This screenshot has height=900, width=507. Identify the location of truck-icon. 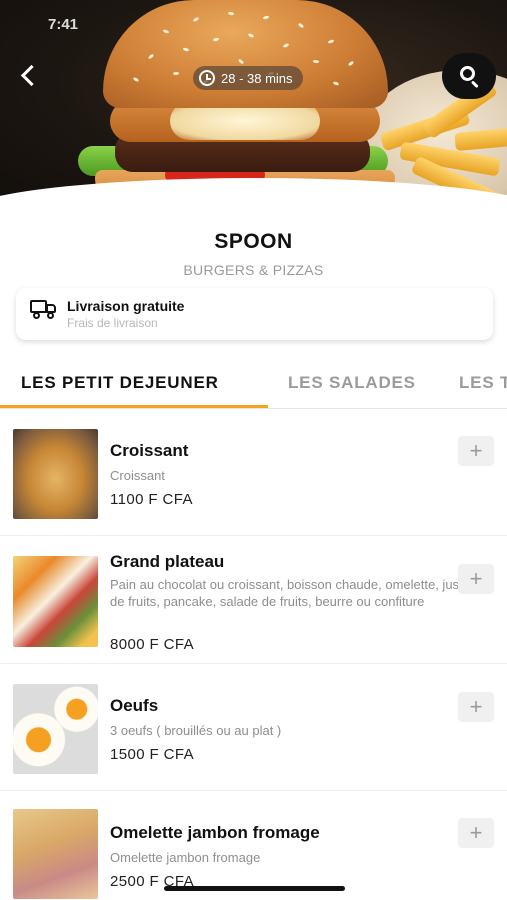
(44, 309).